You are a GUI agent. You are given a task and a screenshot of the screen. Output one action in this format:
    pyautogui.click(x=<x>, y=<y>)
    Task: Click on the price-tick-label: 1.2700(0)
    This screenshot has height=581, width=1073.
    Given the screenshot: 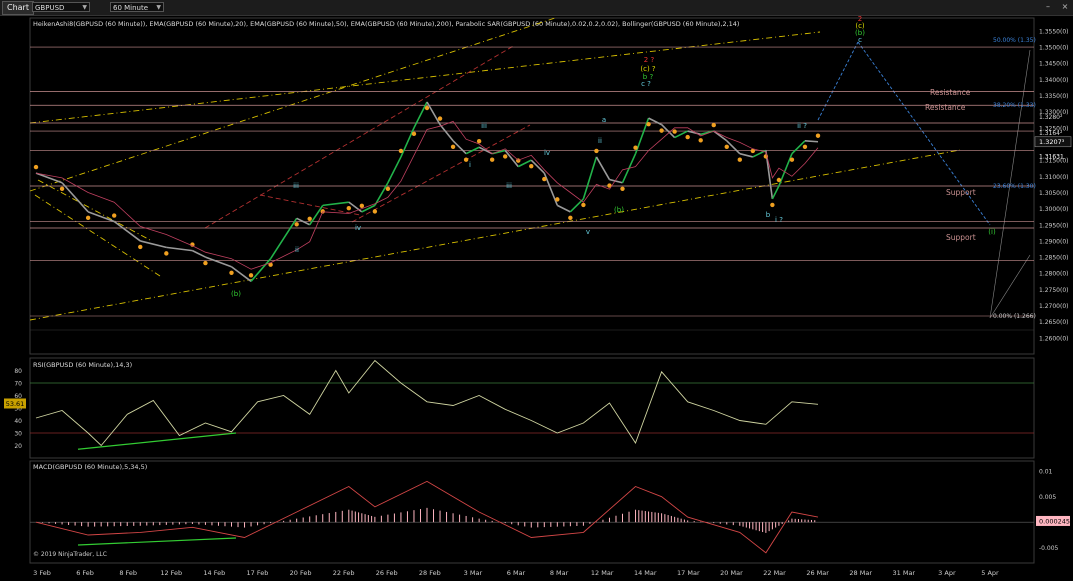 What is the action you would take?
    pyautogui.click(x=1054, y=306)
    